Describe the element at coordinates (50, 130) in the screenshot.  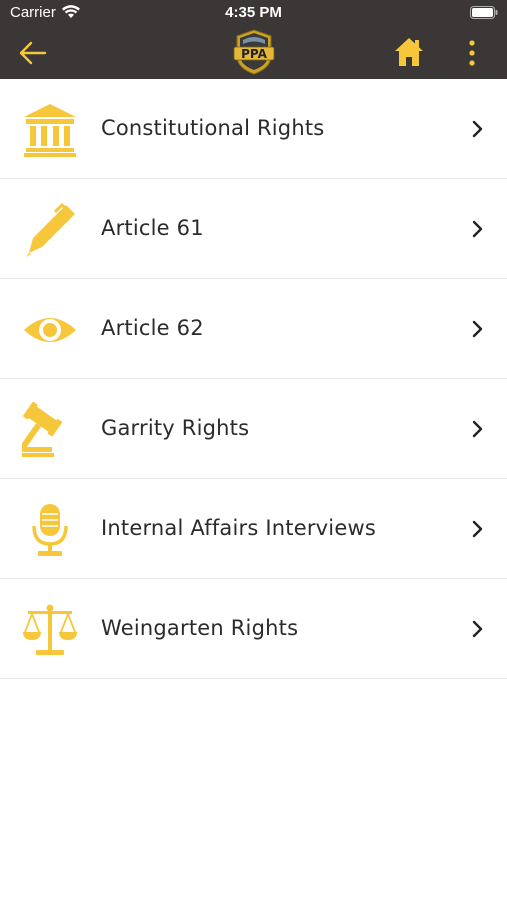
I see `courthouse-icon` at that location.